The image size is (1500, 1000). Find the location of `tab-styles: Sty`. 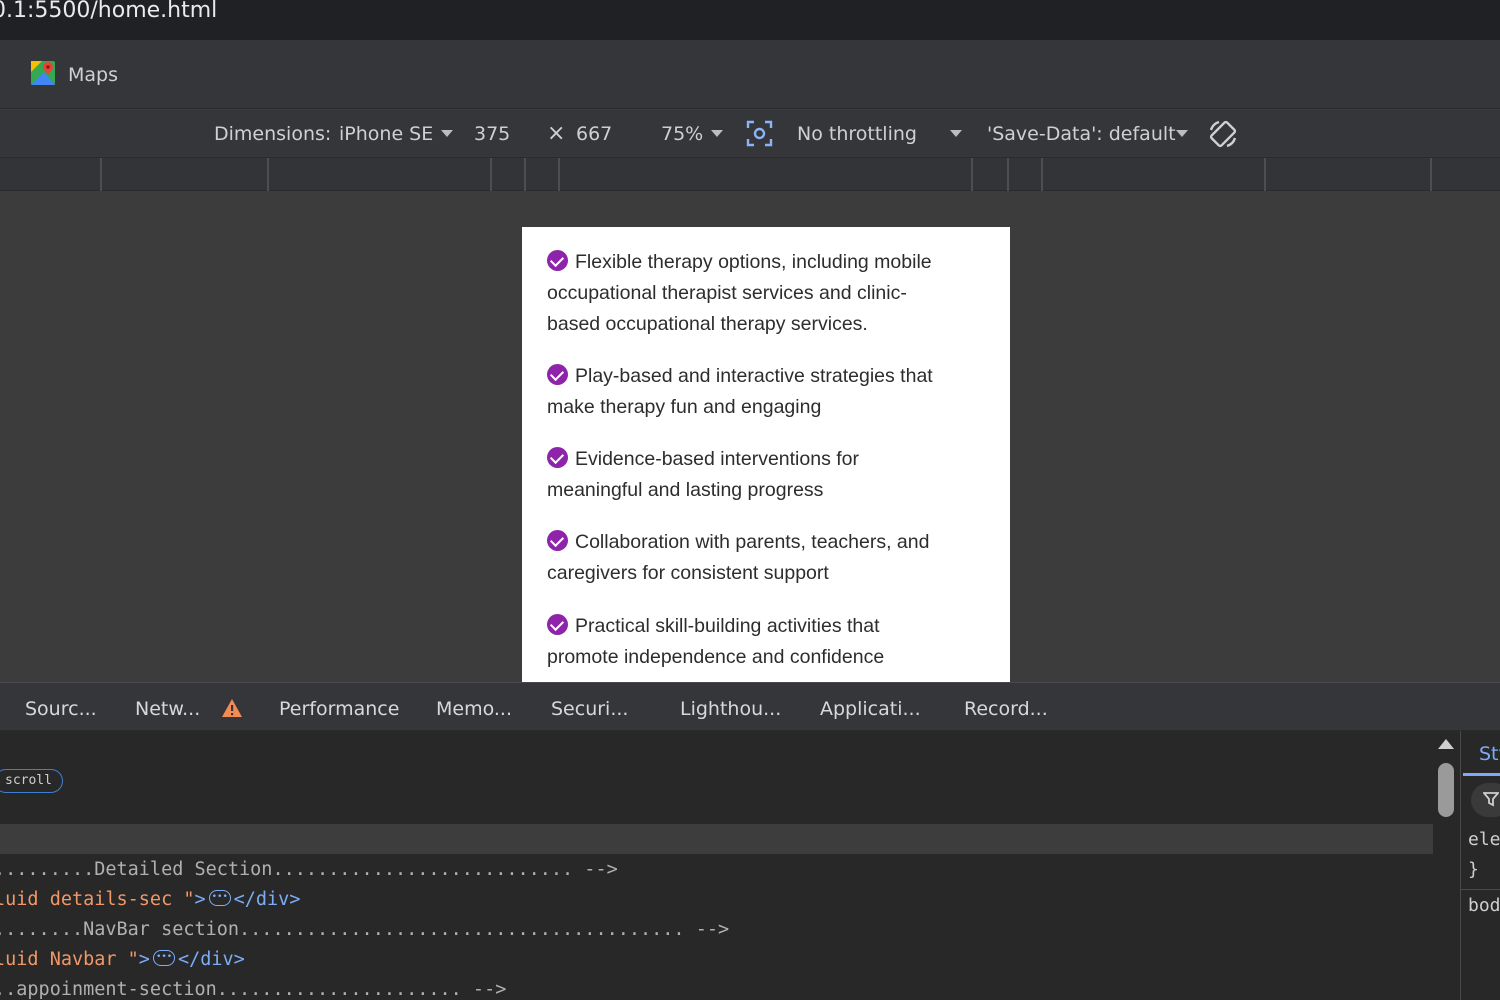

tab-styles: Sty is located at coordinates (1489, 754).